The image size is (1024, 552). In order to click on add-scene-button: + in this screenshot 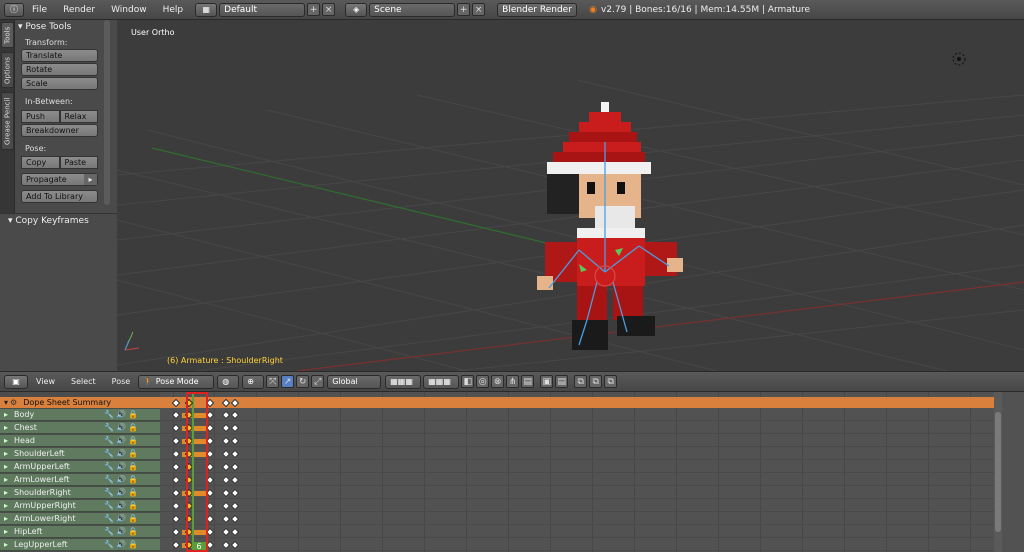, I will do `click(464, 9)`.